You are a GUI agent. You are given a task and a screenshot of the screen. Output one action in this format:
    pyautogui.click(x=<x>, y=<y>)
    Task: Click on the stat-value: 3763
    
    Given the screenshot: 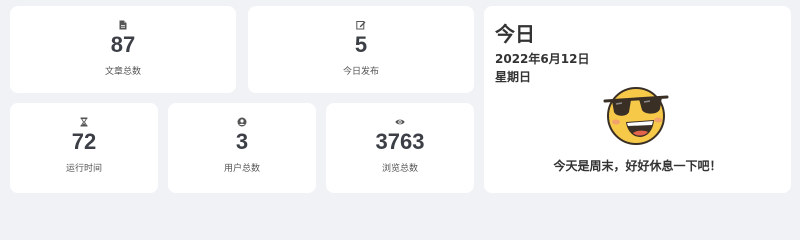 What is the action you would take?
    pyautogui.click(x=400, y=141)
    